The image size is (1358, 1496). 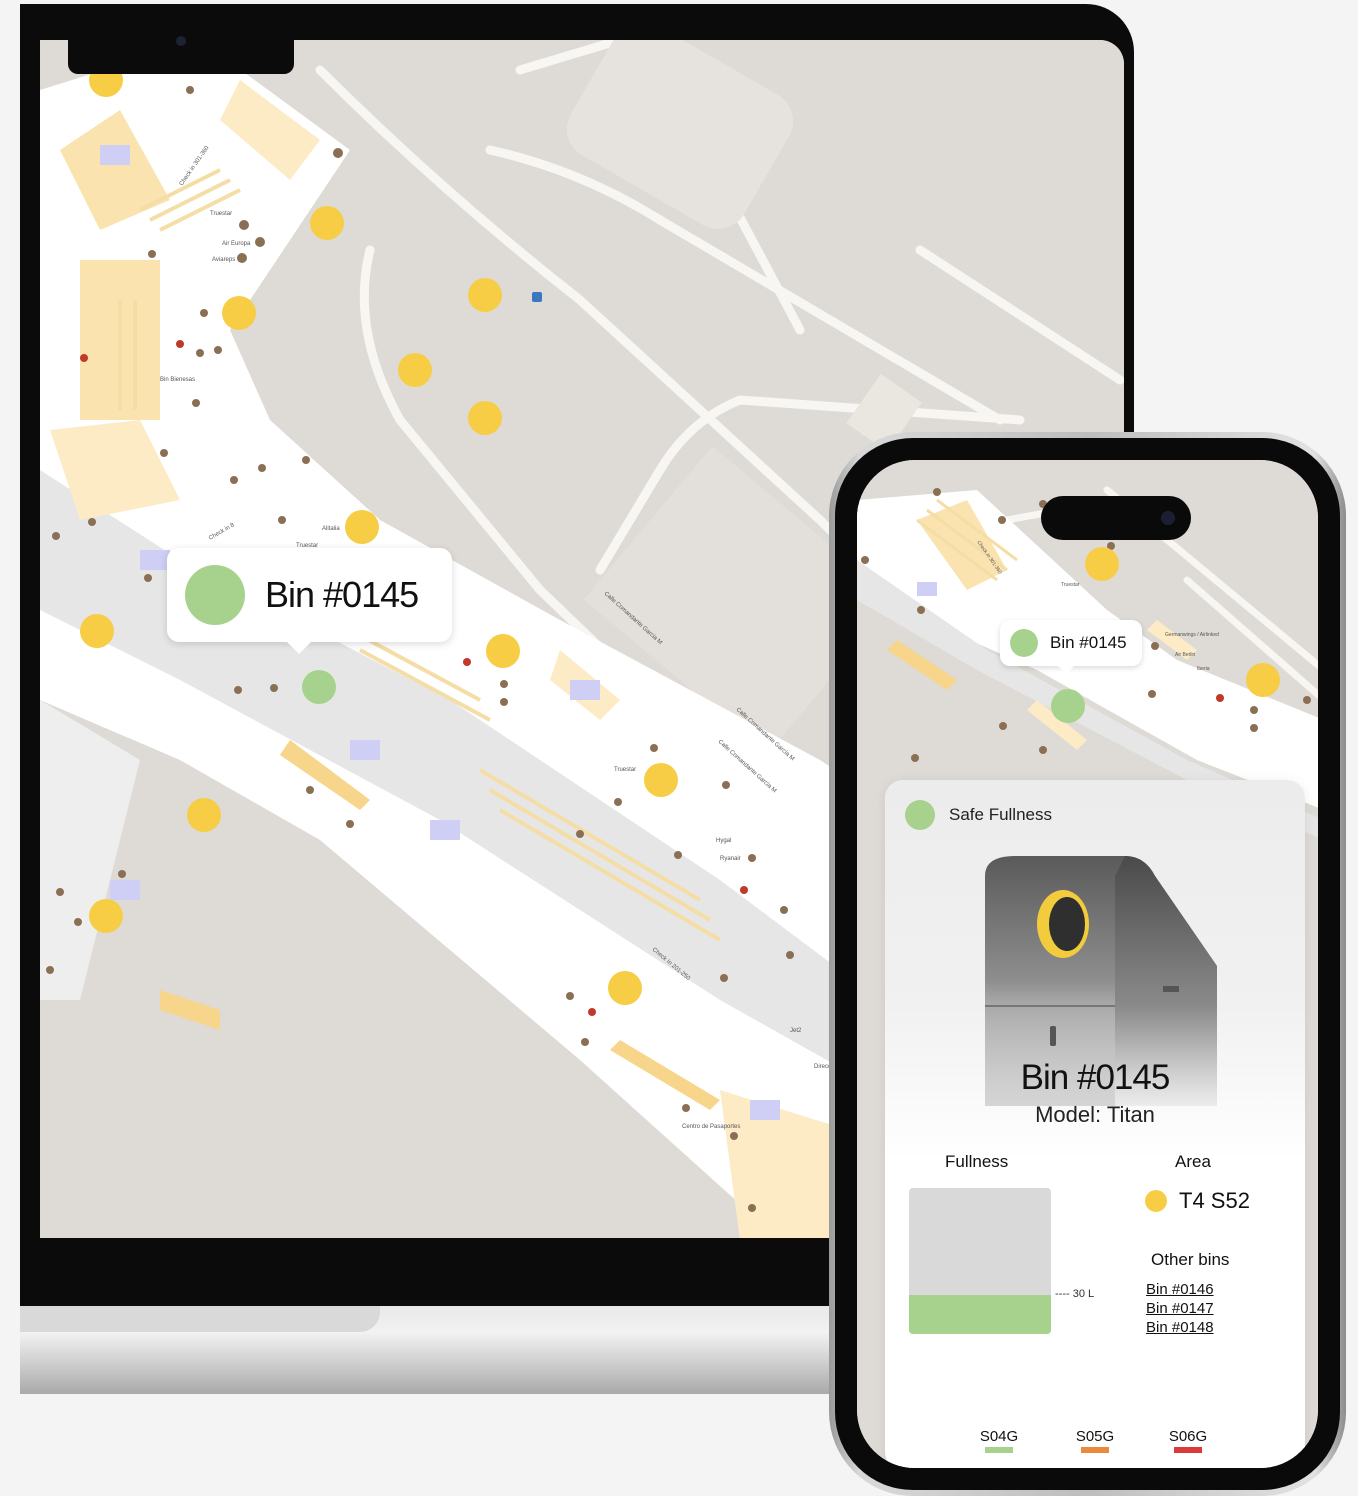 I want to click on map-label-alitalia: Alitalia, so click(x=331, y=529).